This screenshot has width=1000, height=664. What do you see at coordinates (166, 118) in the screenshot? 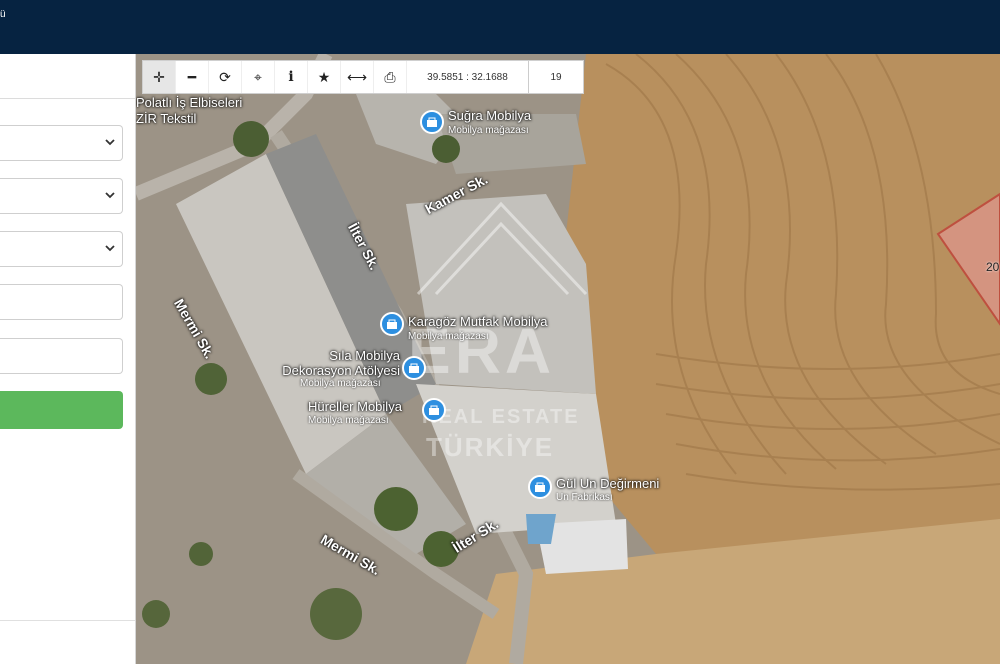
I see `place-label: ZİR Tekstil` at bounding box center [166, 118].